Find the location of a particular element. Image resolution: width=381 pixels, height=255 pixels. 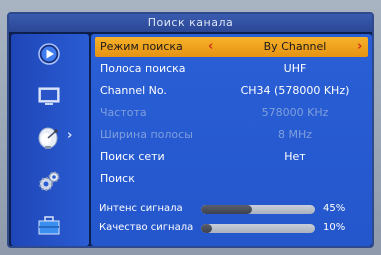

arrow-right-icon: › is located at coordinates (359, 47).